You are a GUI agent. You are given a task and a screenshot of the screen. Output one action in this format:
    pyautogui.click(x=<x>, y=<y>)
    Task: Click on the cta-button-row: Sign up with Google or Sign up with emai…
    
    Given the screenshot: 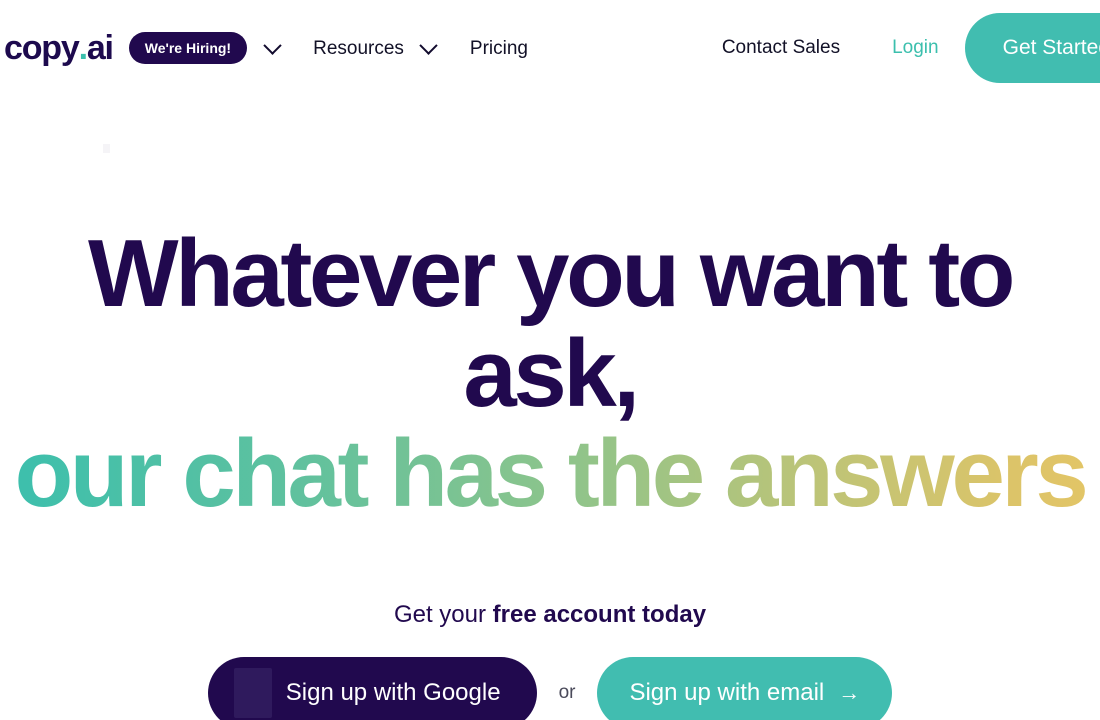 What is the action you would take?
    pyautogui.click(x=550, y=688)
    